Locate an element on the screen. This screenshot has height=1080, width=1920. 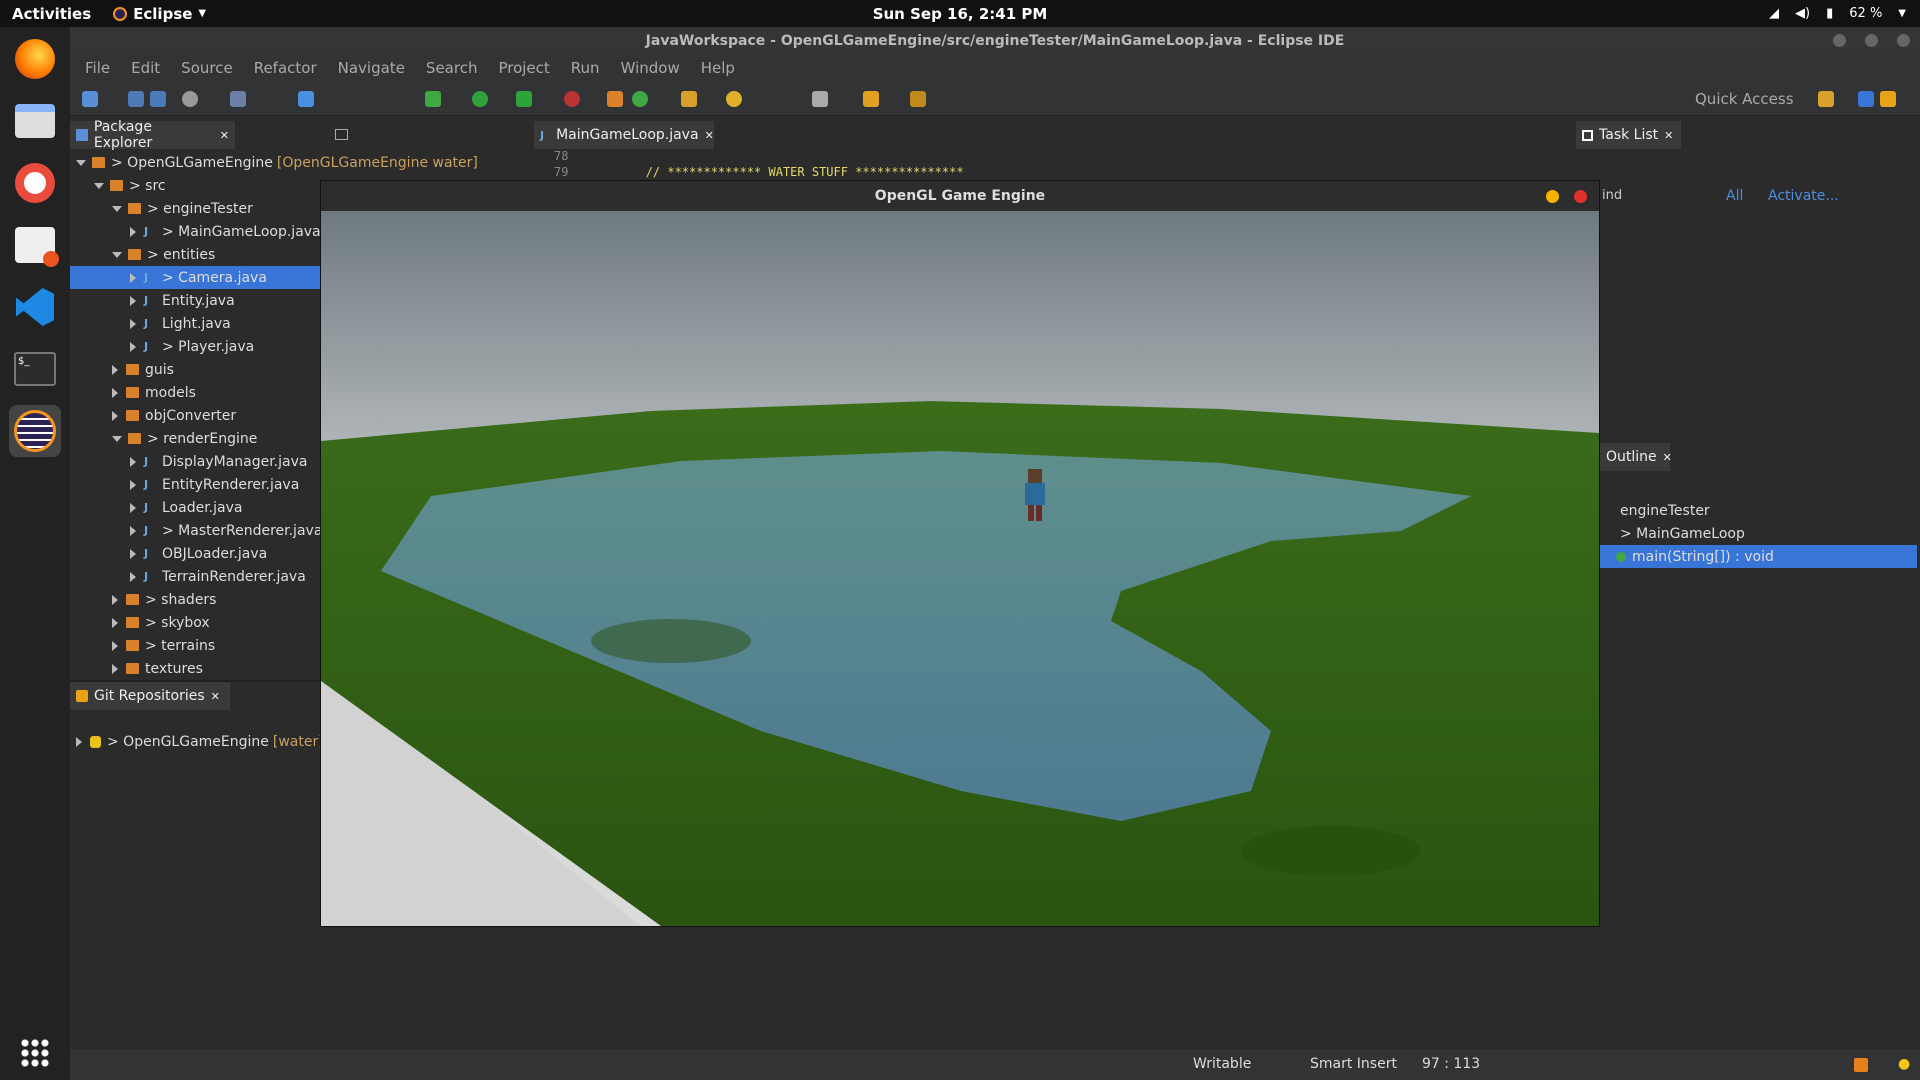
files-icon is located at coordinates (35, 121).